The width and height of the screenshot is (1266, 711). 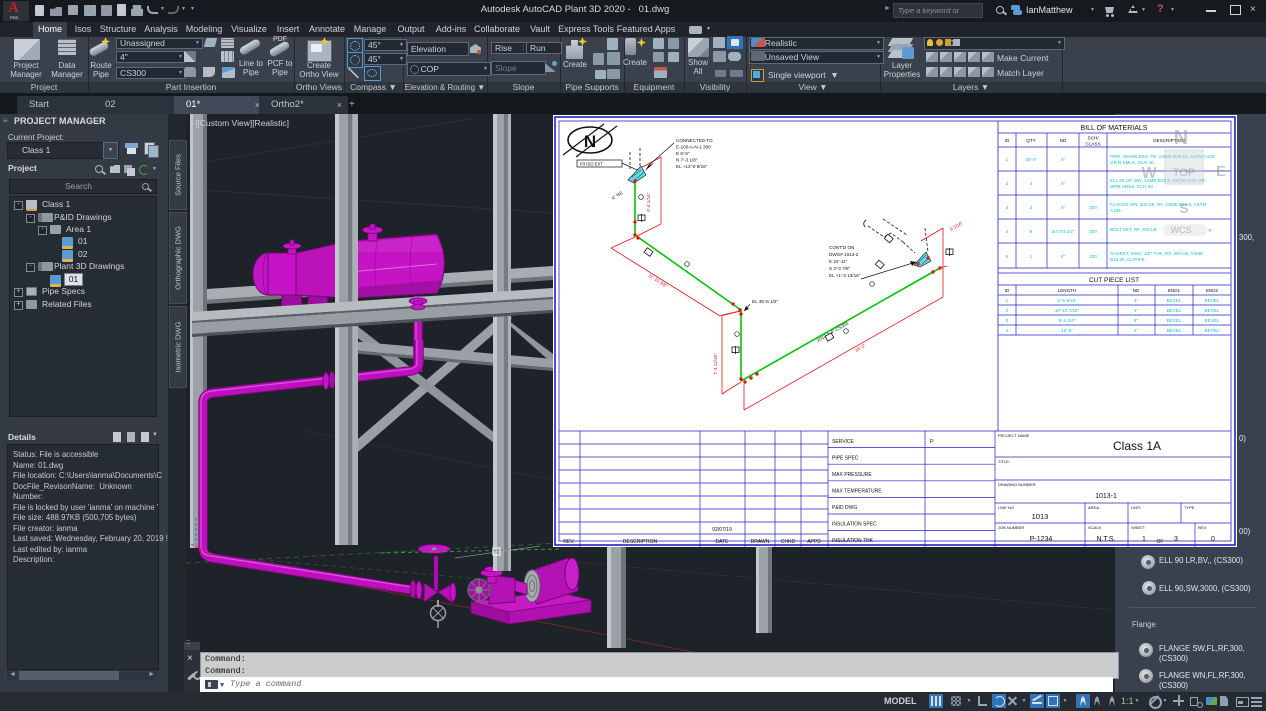 What do you see at coordinates (1184, 173) in the screenshot?
I see `svg-text: TOP` at bounding box center [1184, 173].